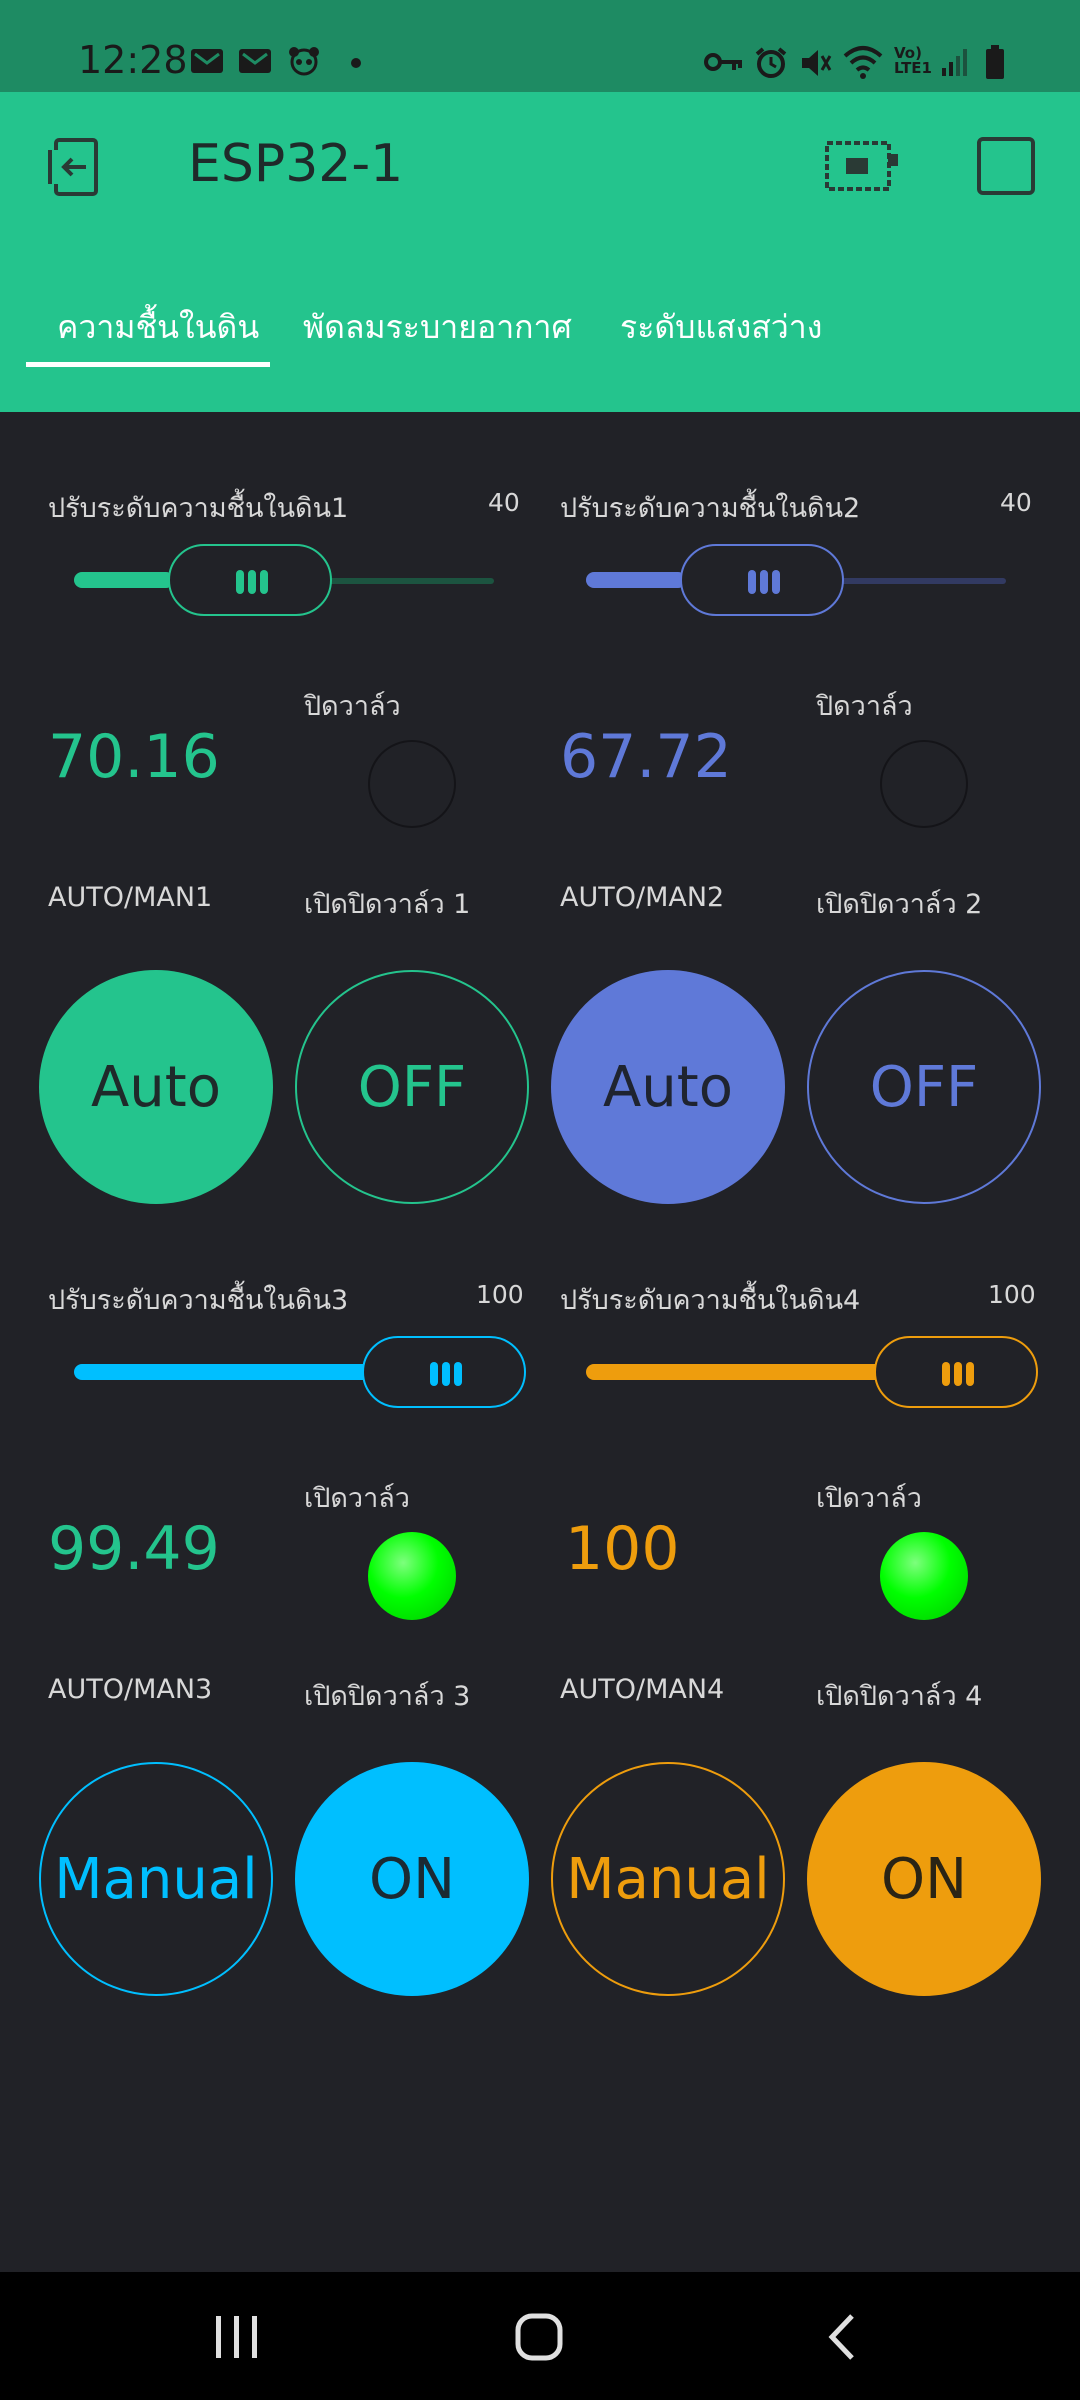 Image resolution: width=1080 pixels, height=2400 pixels. Describe the element at coordinates (158, 327) in the screenshot. I see `tab-soil-moisture: ความชื้นในดิน` at that location.